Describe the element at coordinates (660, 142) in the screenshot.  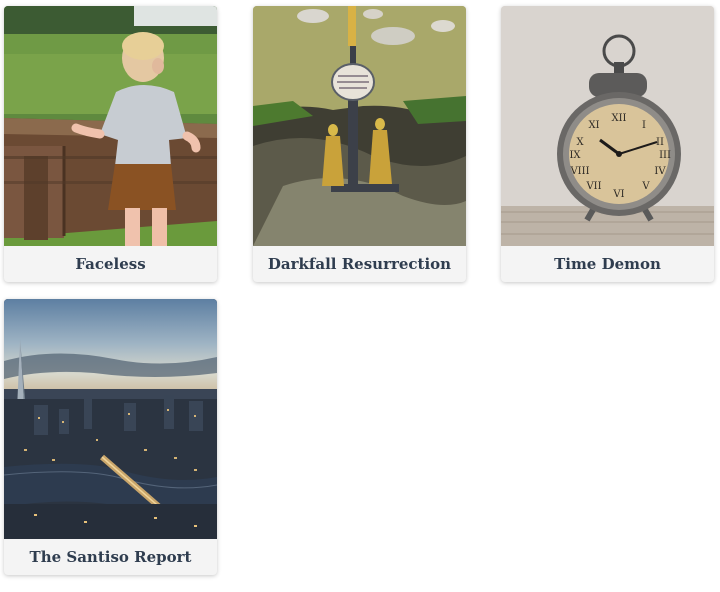
I see `svg-text: II` at that location.